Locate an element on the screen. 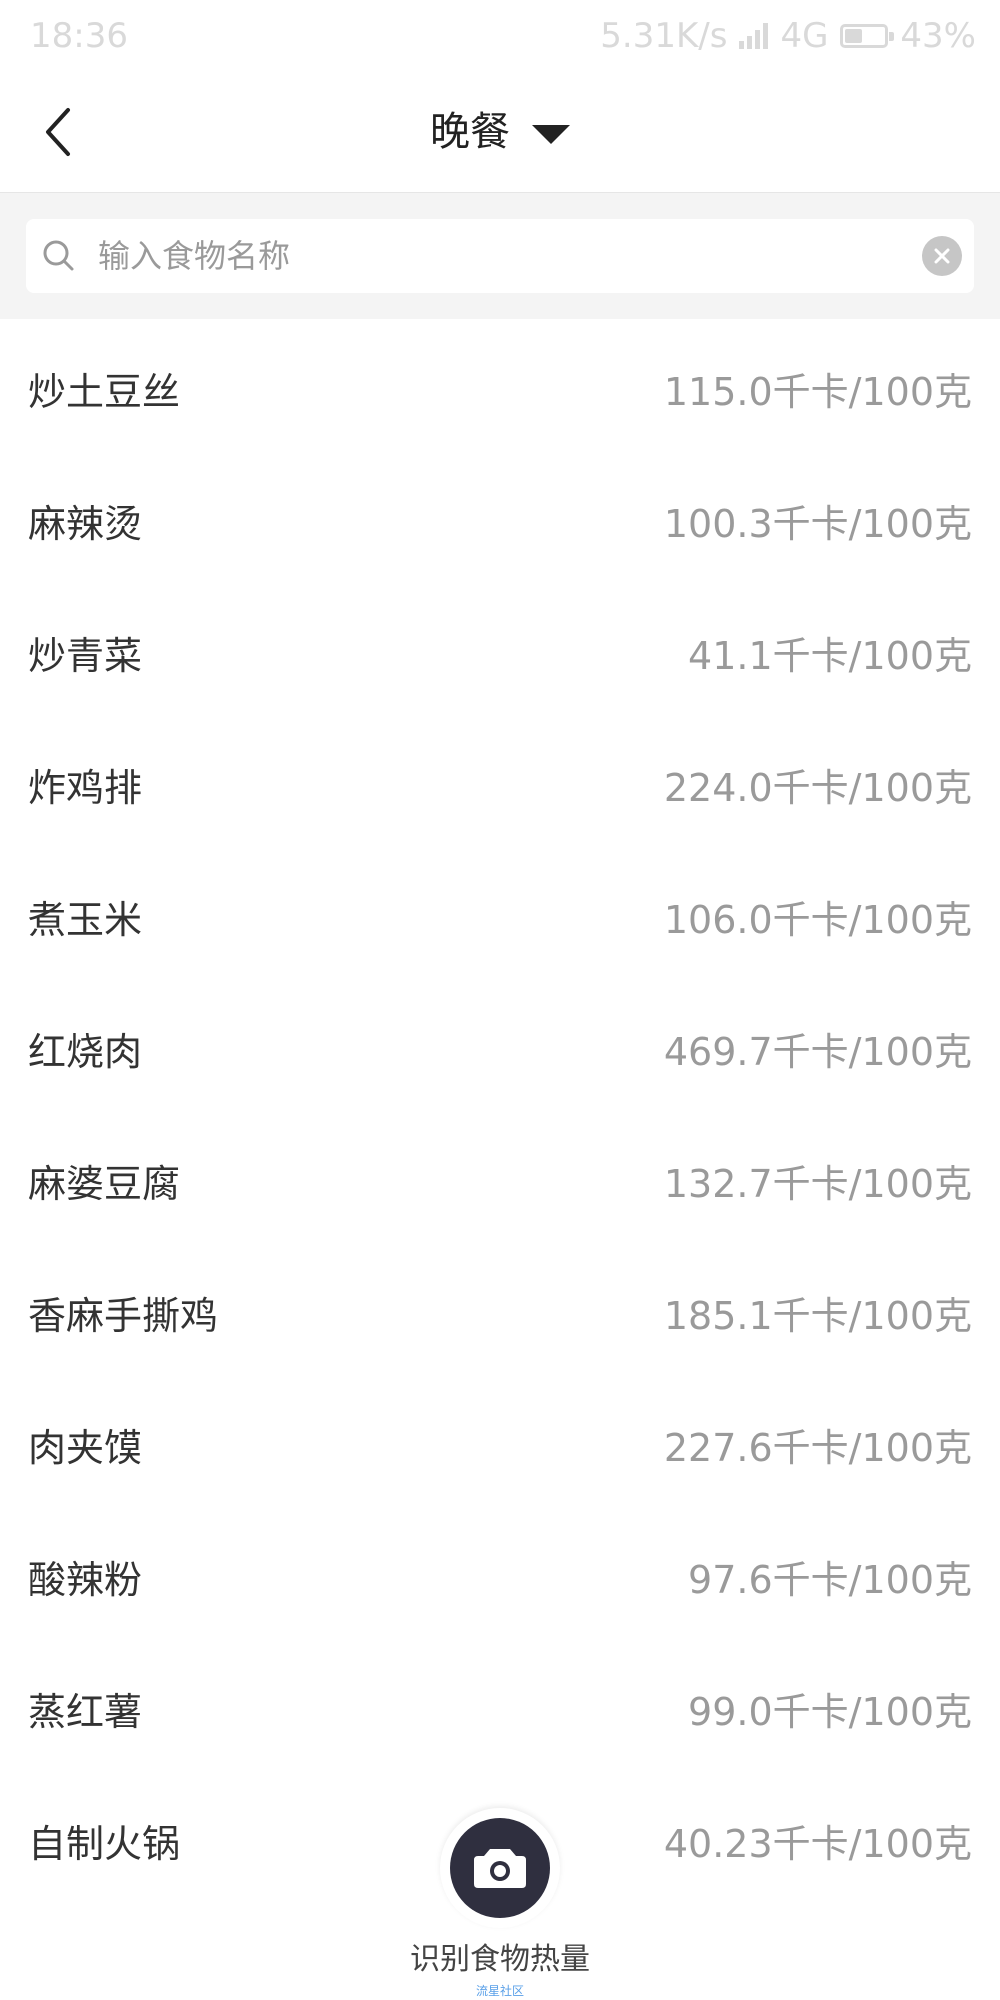 The width and height of the screenshot is (1000, 2000). camera-button is located at coordinates (500, 1868).